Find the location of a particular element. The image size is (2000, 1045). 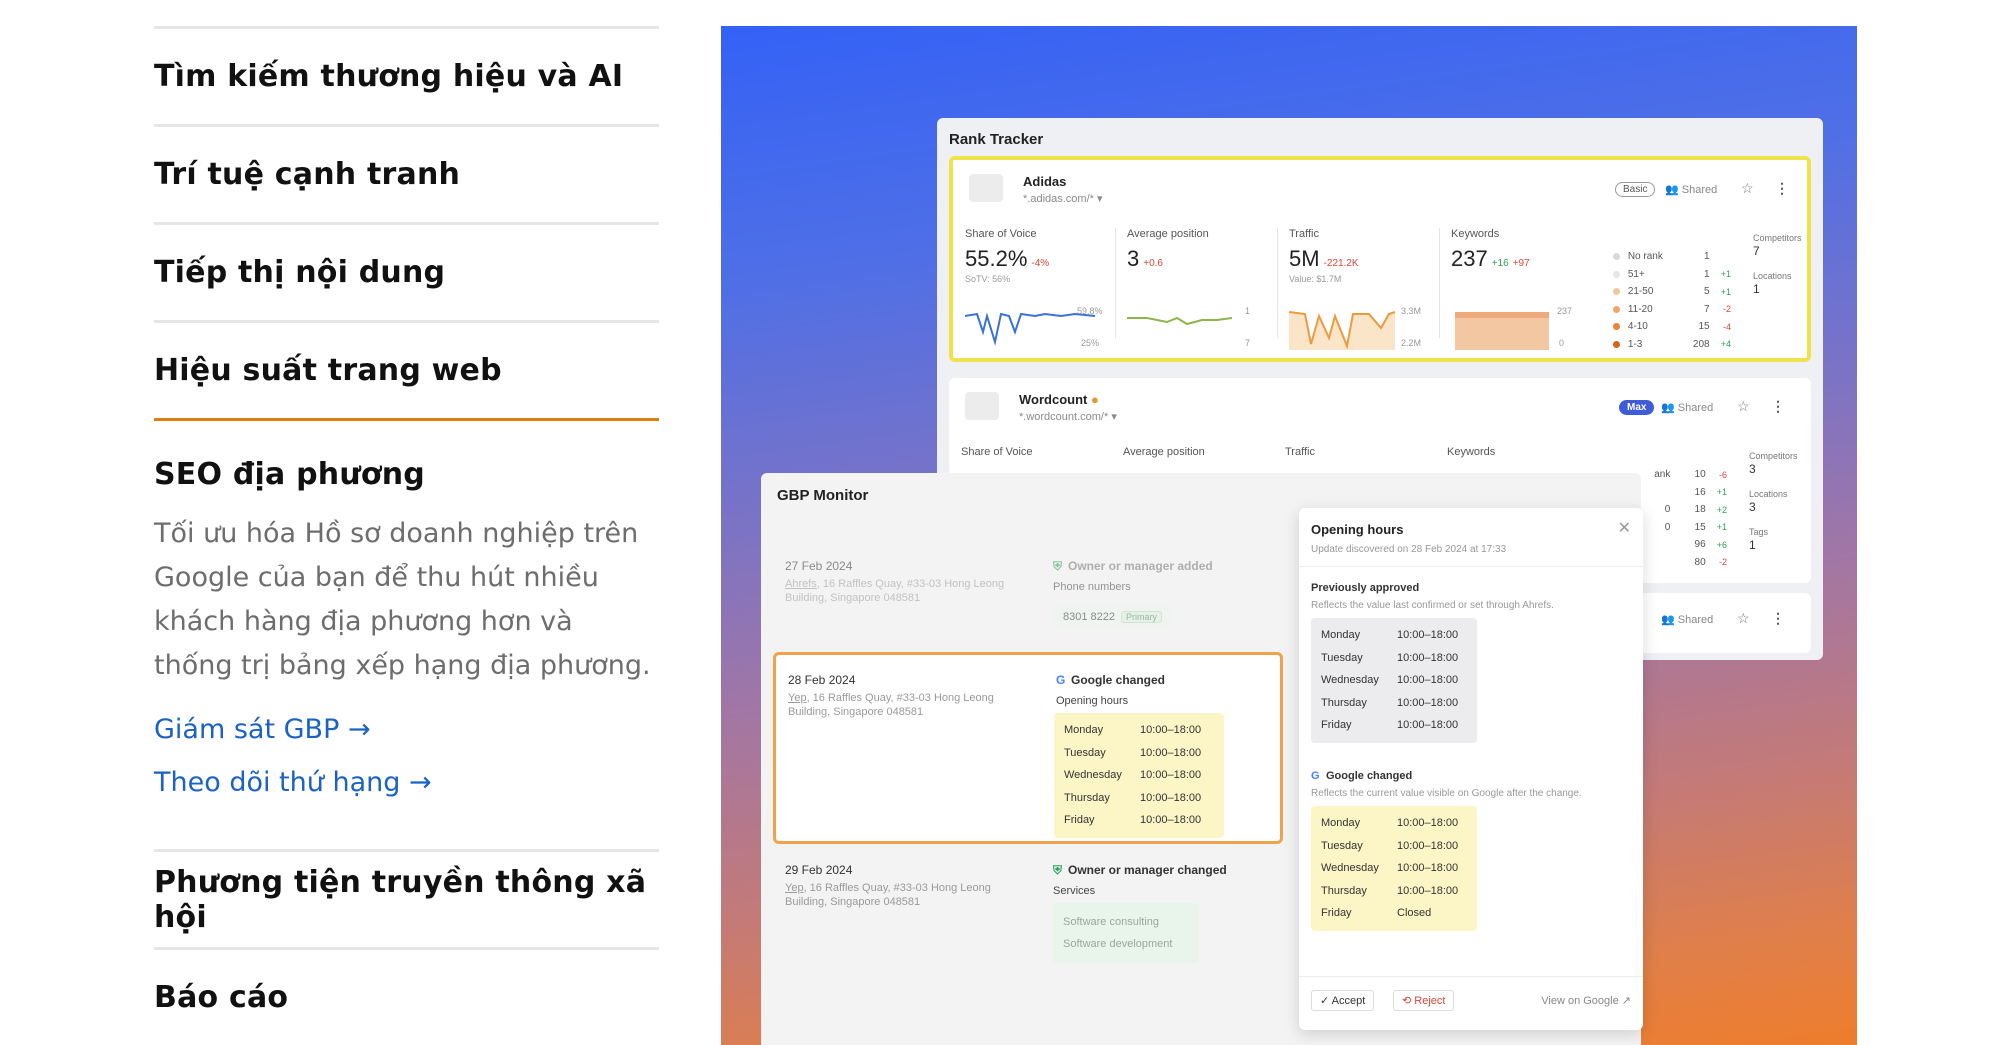

accordion-item-web-performance: Hiệu suất trang web is located at coordinates (406, 369).